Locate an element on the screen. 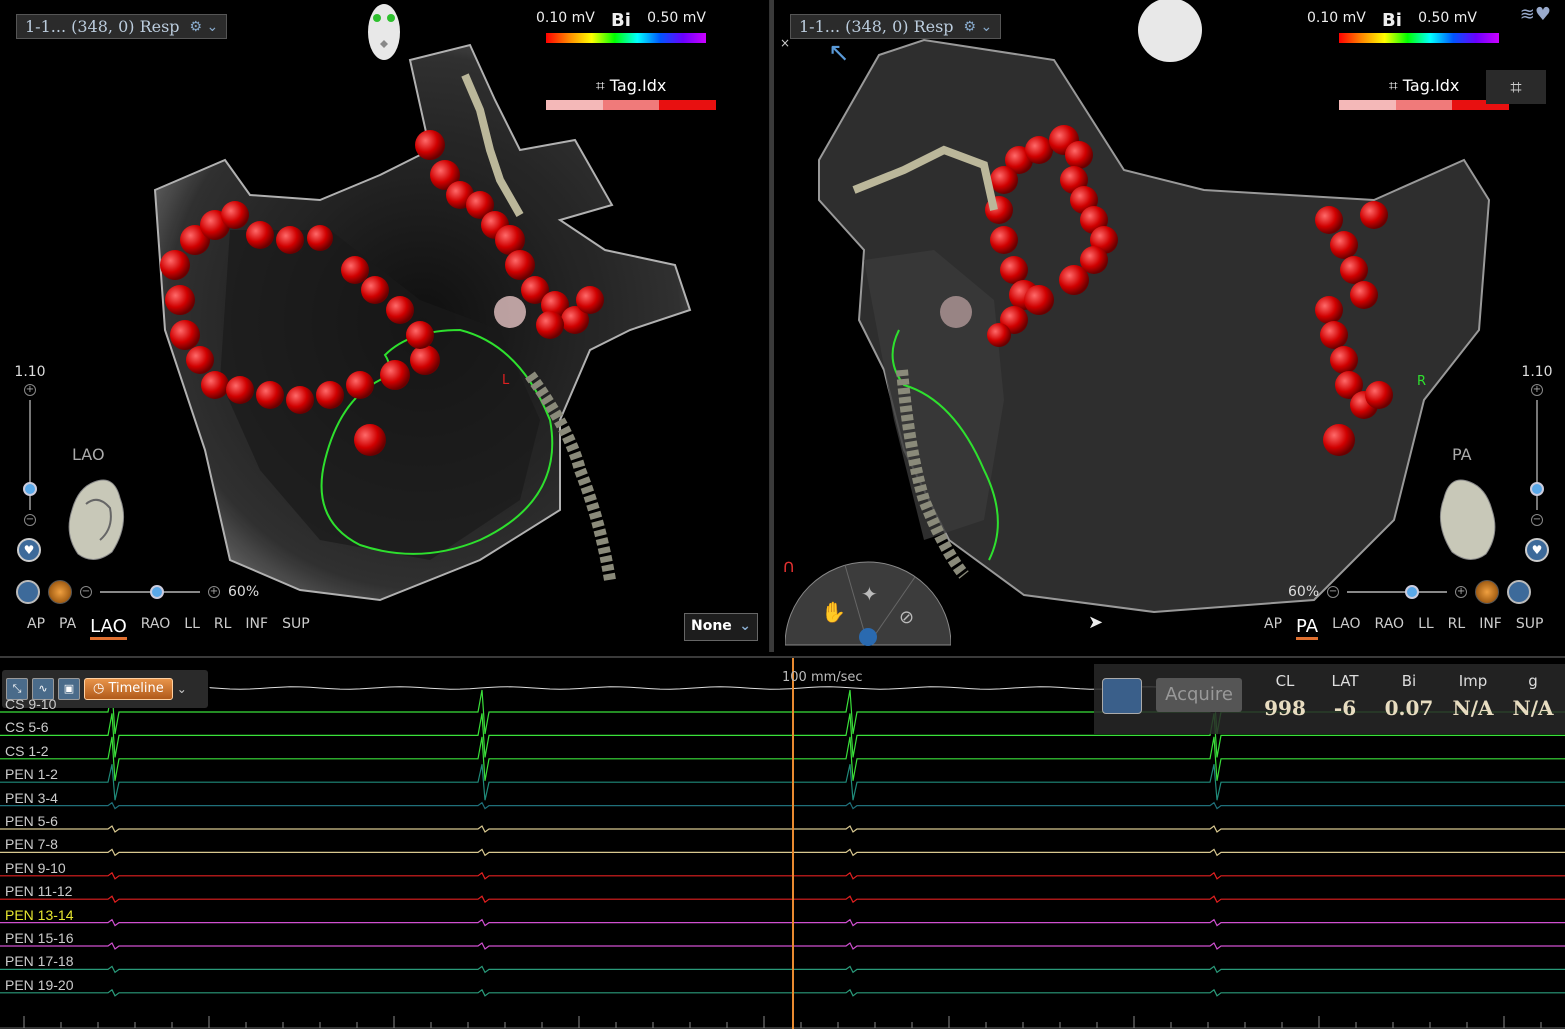  readout-cl: CL 998 is located at coordinates (1285, 696).